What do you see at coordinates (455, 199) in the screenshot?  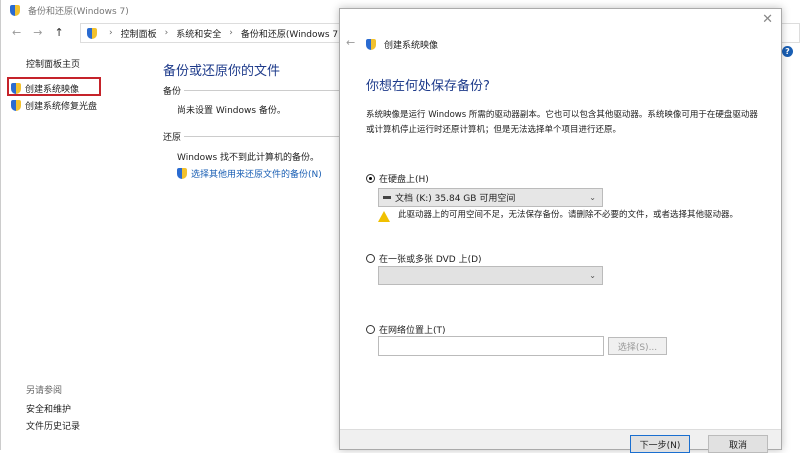 I see `select-value: 文档 (K:) 35.84 GB 可用空间` at bounding box center [455, 199].